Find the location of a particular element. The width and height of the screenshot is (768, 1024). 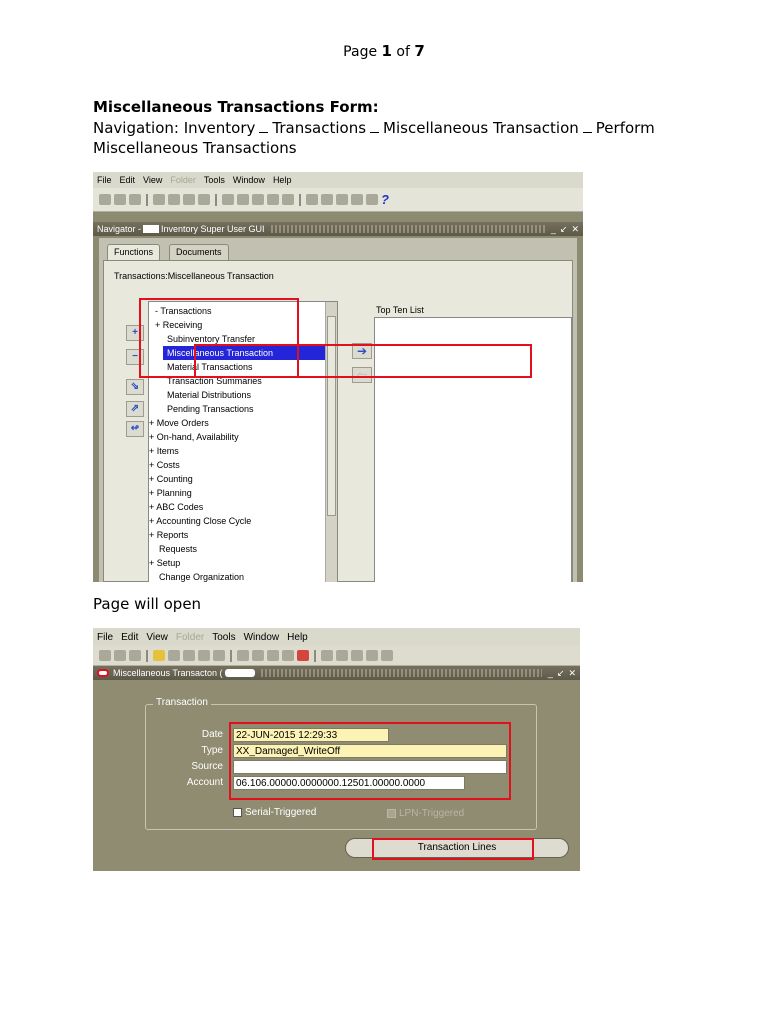

tab-documents: Documents is located at coordinates (199, 252).